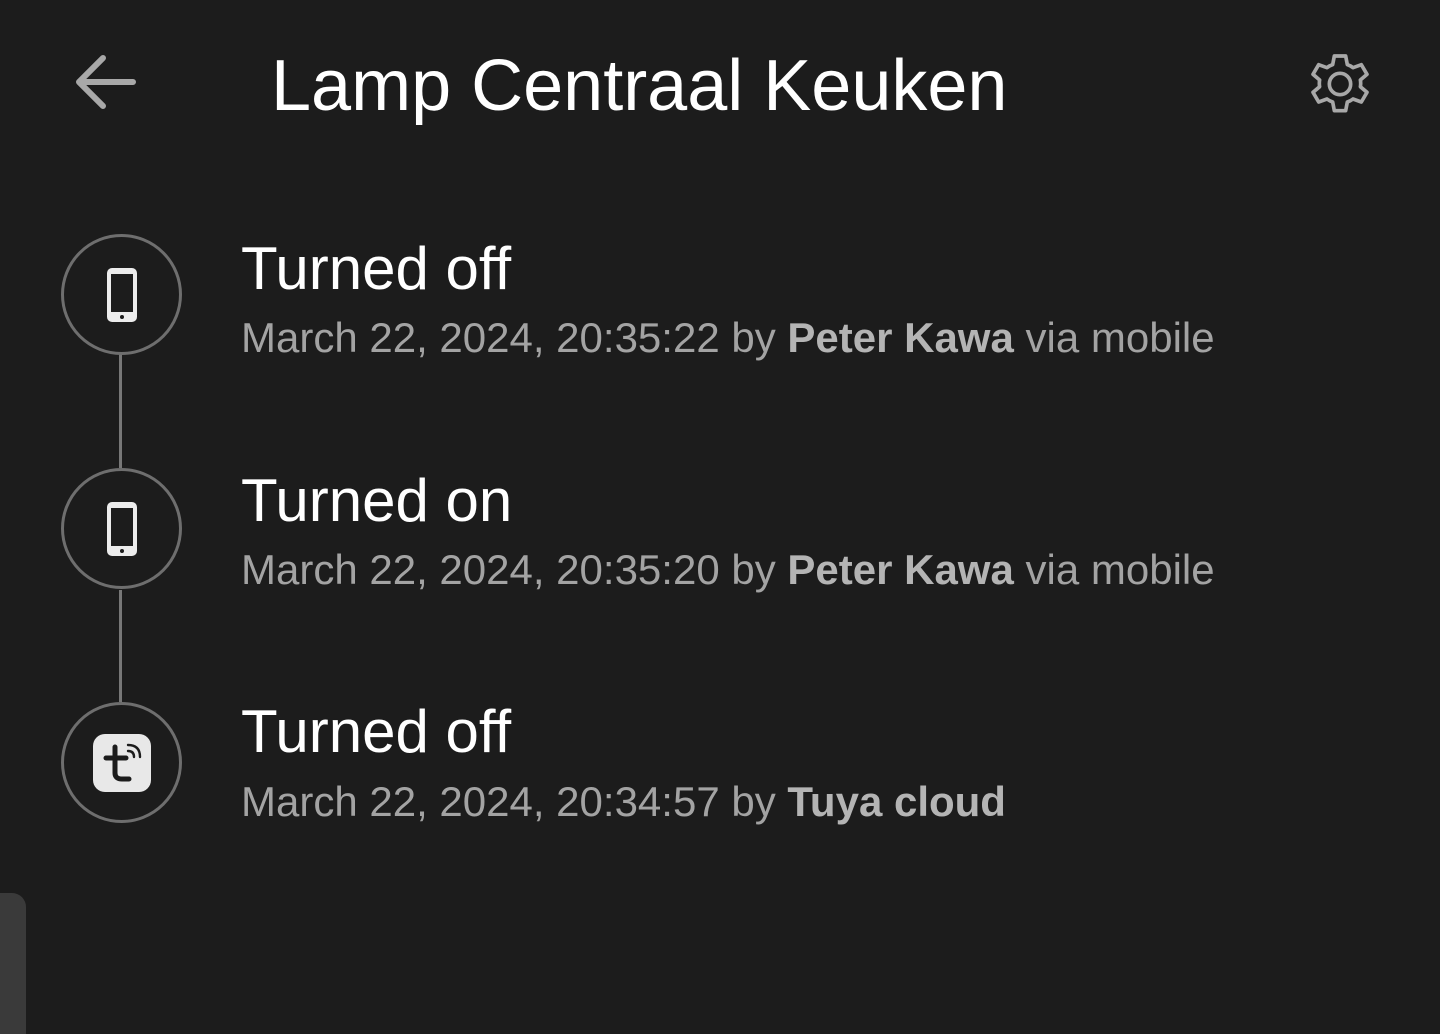 This screenshot has width=1440, height=1034. What do you see at coordinates (896, 801) in the screenshot?
I see `event-actor: Tuya cloud` at bounding box center [896, 801].